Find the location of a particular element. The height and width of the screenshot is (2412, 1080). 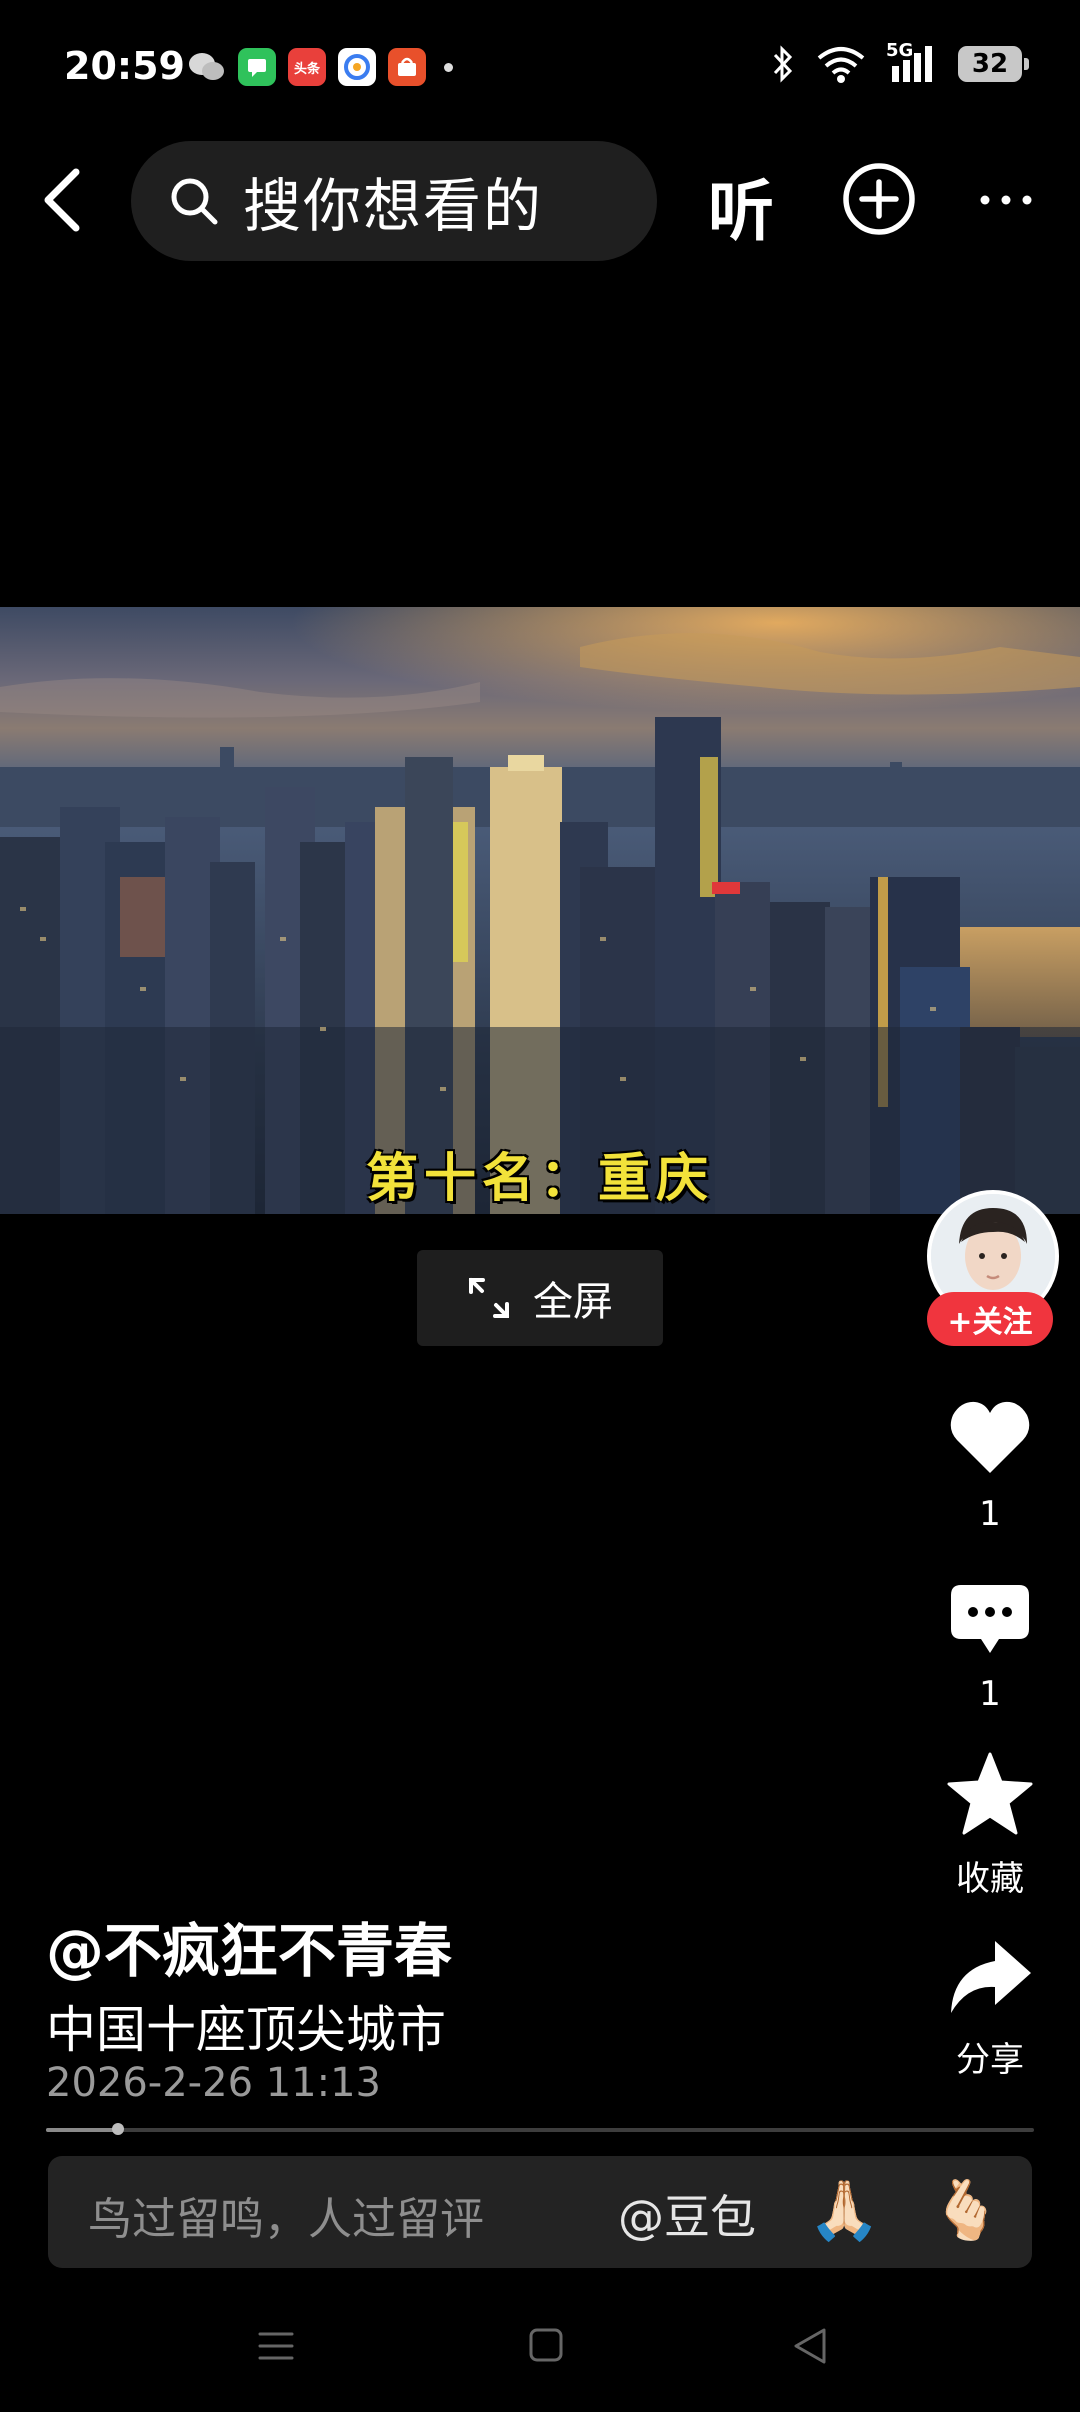

like-button is located at coordinates (990, 1438).